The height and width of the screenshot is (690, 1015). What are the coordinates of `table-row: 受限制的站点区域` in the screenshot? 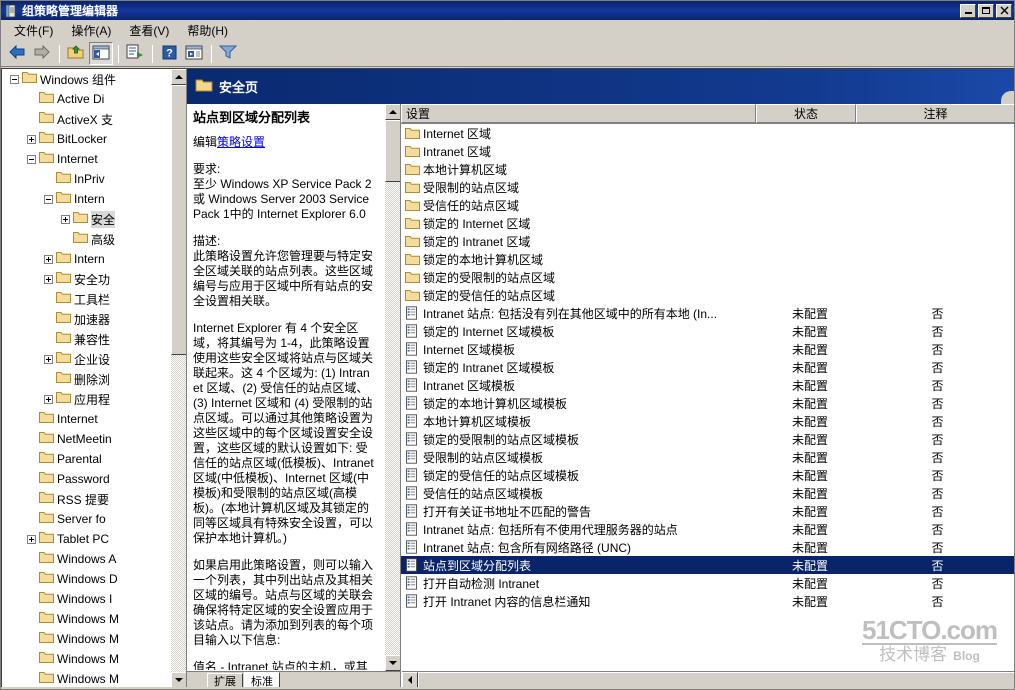 It's located at (707, 187).